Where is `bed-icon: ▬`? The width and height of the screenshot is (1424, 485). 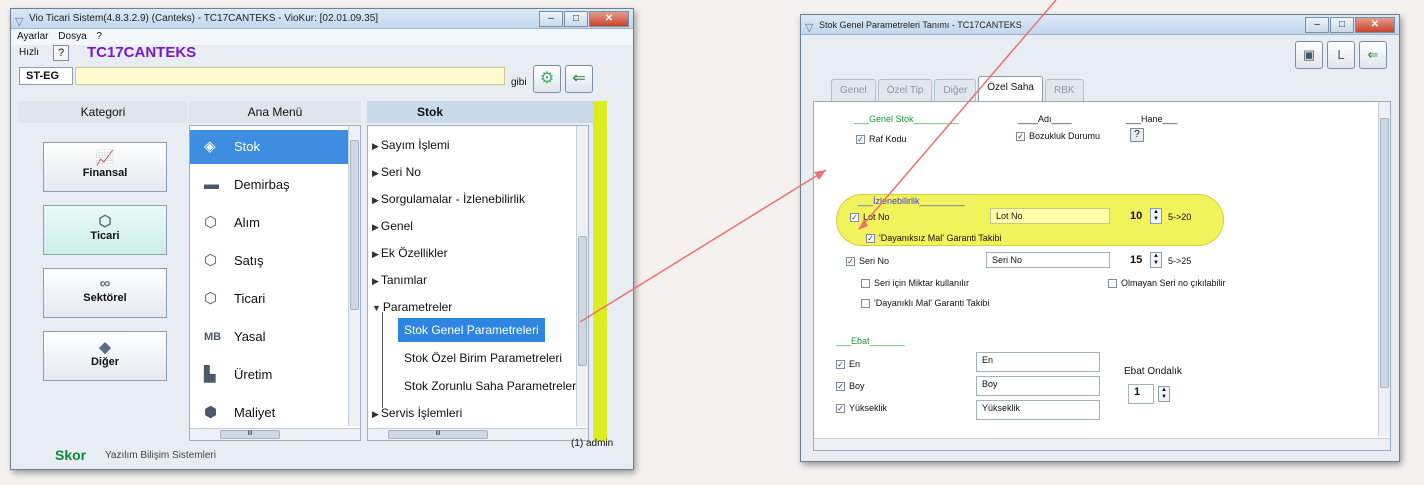
bed-icon: ▬ is located at coordinates (211, 184).